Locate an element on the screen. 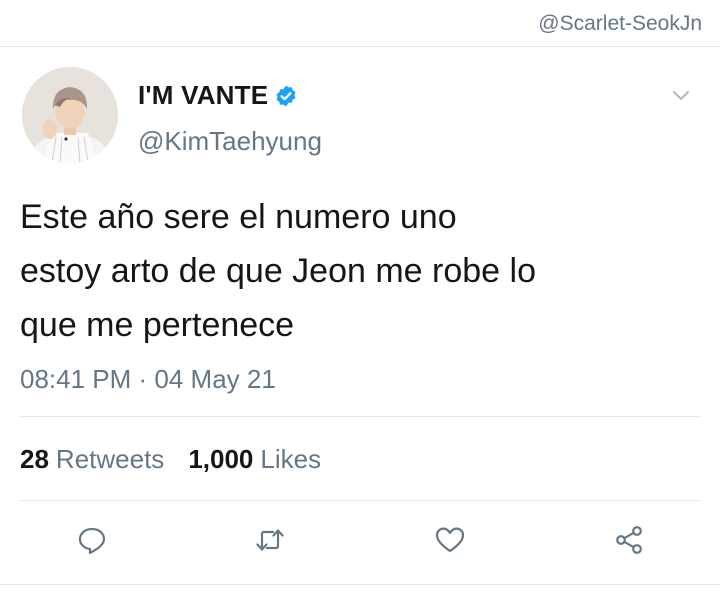 Image resolution: width=720 pixels, height=596 pixels. share-icon is located at coordinates (629, 540).